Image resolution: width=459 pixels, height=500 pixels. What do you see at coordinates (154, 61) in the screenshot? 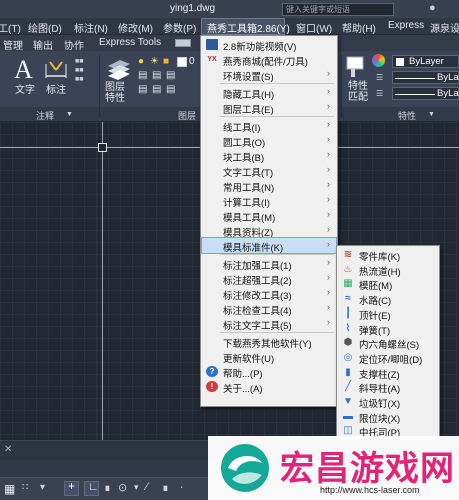
I see `sun-icon: ☀` at bounding box center [154, 61].